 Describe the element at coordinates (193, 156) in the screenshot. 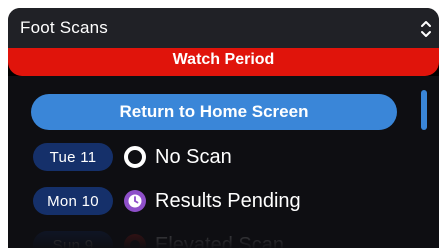

I see `status-label: No Scan` at that location.